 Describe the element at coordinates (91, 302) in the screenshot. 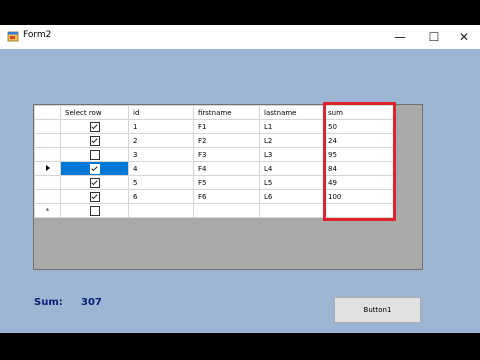

I see `sum-value: 307` at that location.